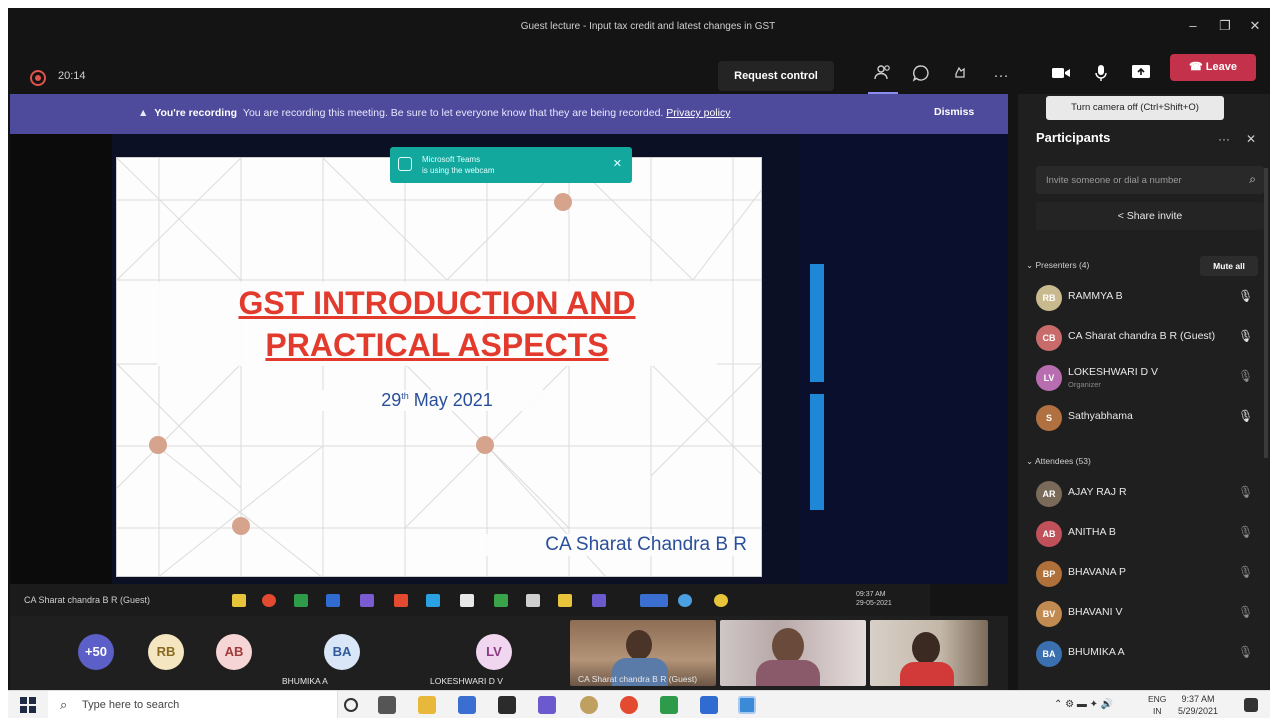 This screenshot has width=1278, height=718. I want to click on shared-clock: 09:37 AM 29-05-2021, so click(874, 599).